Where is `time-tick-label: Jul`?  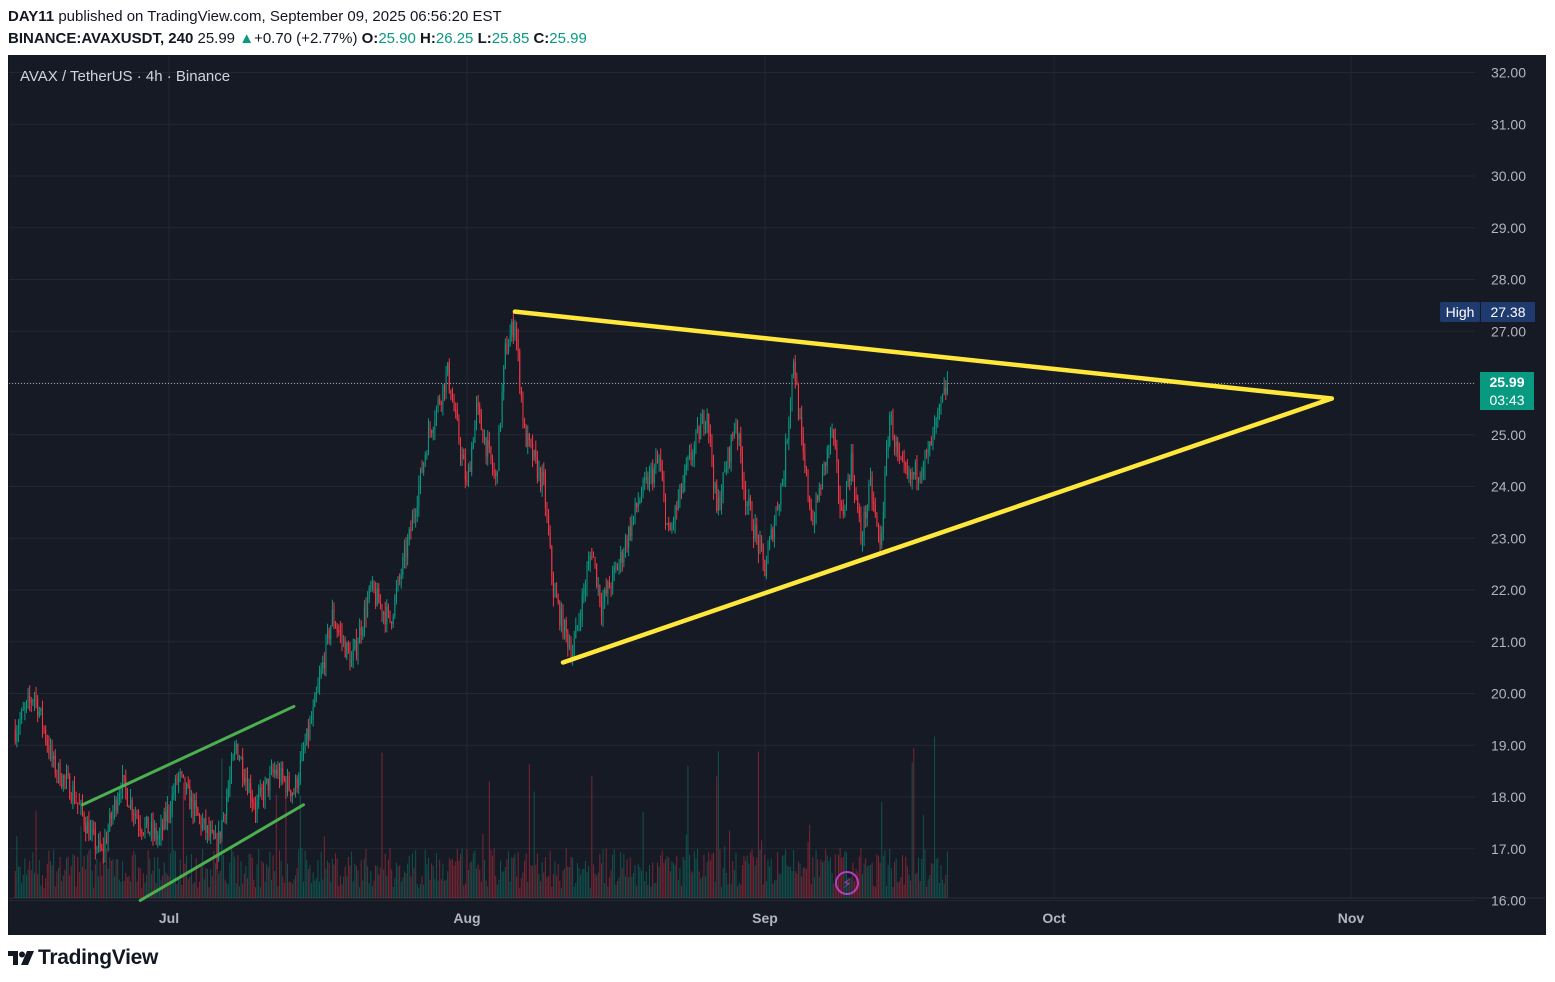 time-tick-label: Jul is located at coordinates (169, 918).